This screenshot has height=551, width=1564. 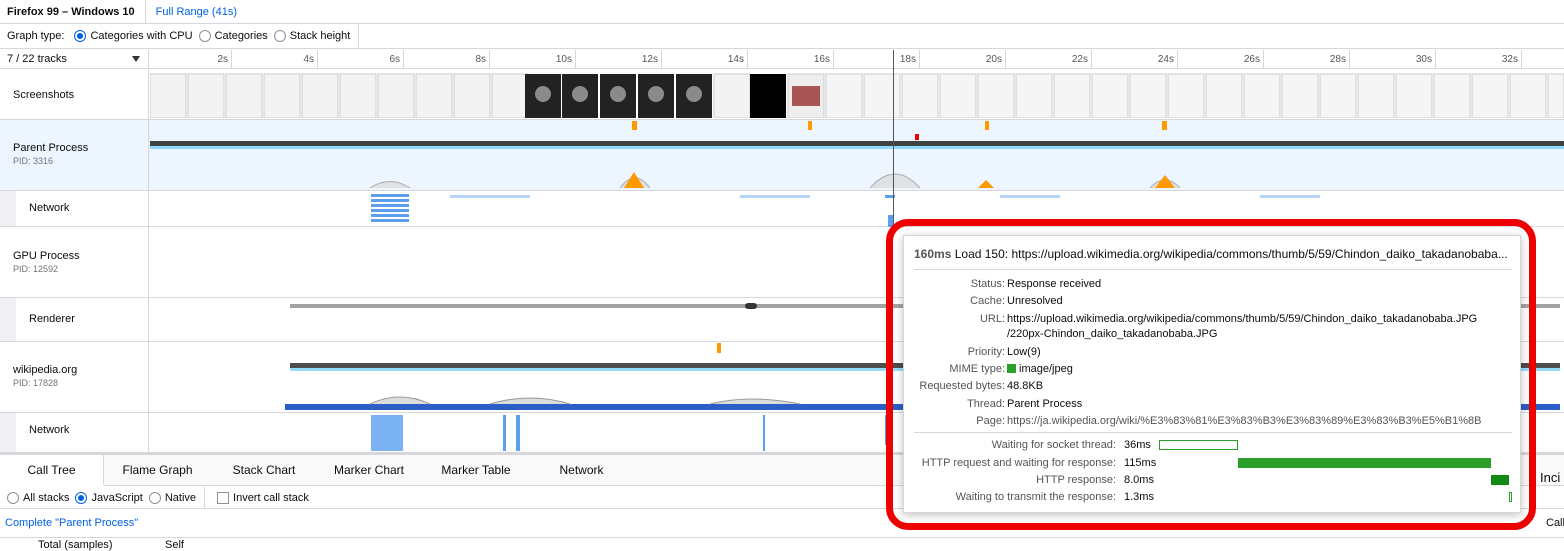 What do you see at coordinates (303, 59) in the screenshot?
I see `tick-label: 4s` at bounding box center [303, 59].